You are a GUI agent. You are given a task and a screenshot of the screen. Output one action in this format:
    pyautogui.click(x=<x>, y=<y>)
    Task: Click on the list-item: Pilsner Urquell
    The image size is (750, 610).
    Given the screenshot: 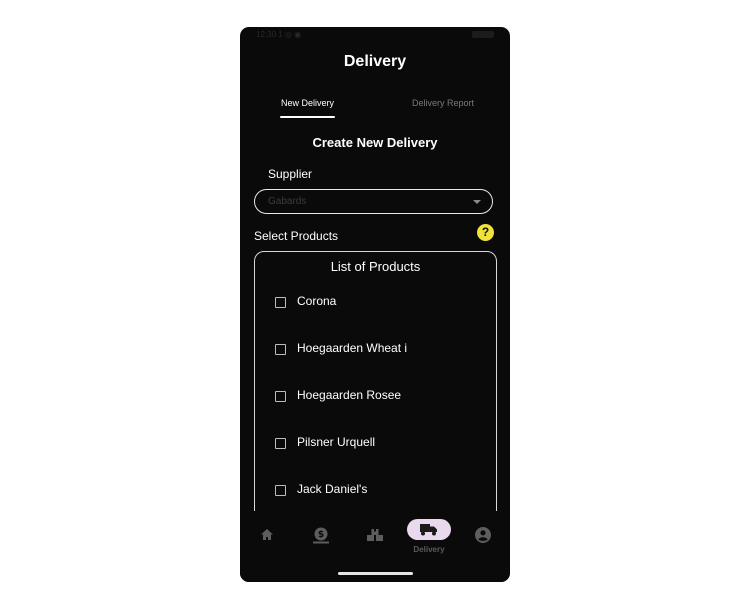 What is the action you would take?
    pyautogui.click(x=375, y=444)
    